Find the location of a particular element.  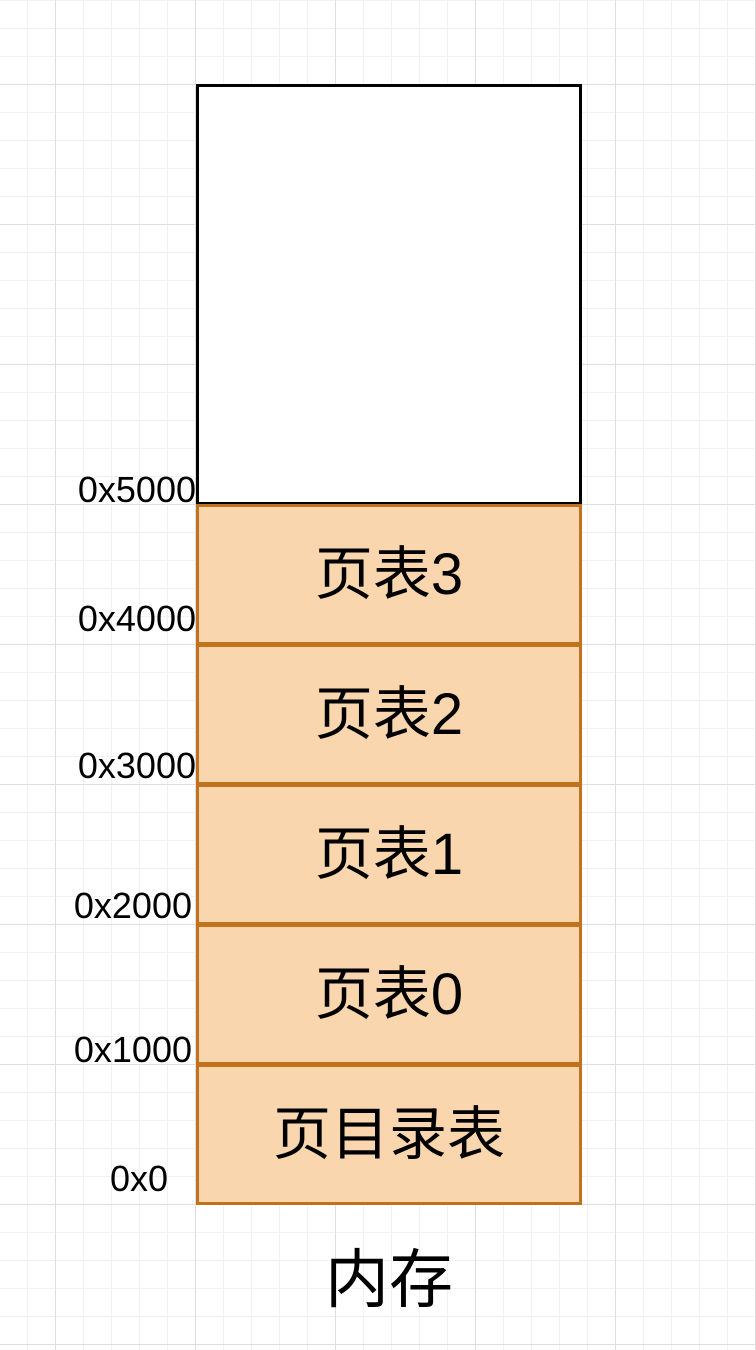

page-table-3-label: 页表3 is located at coordinates (389, 574).